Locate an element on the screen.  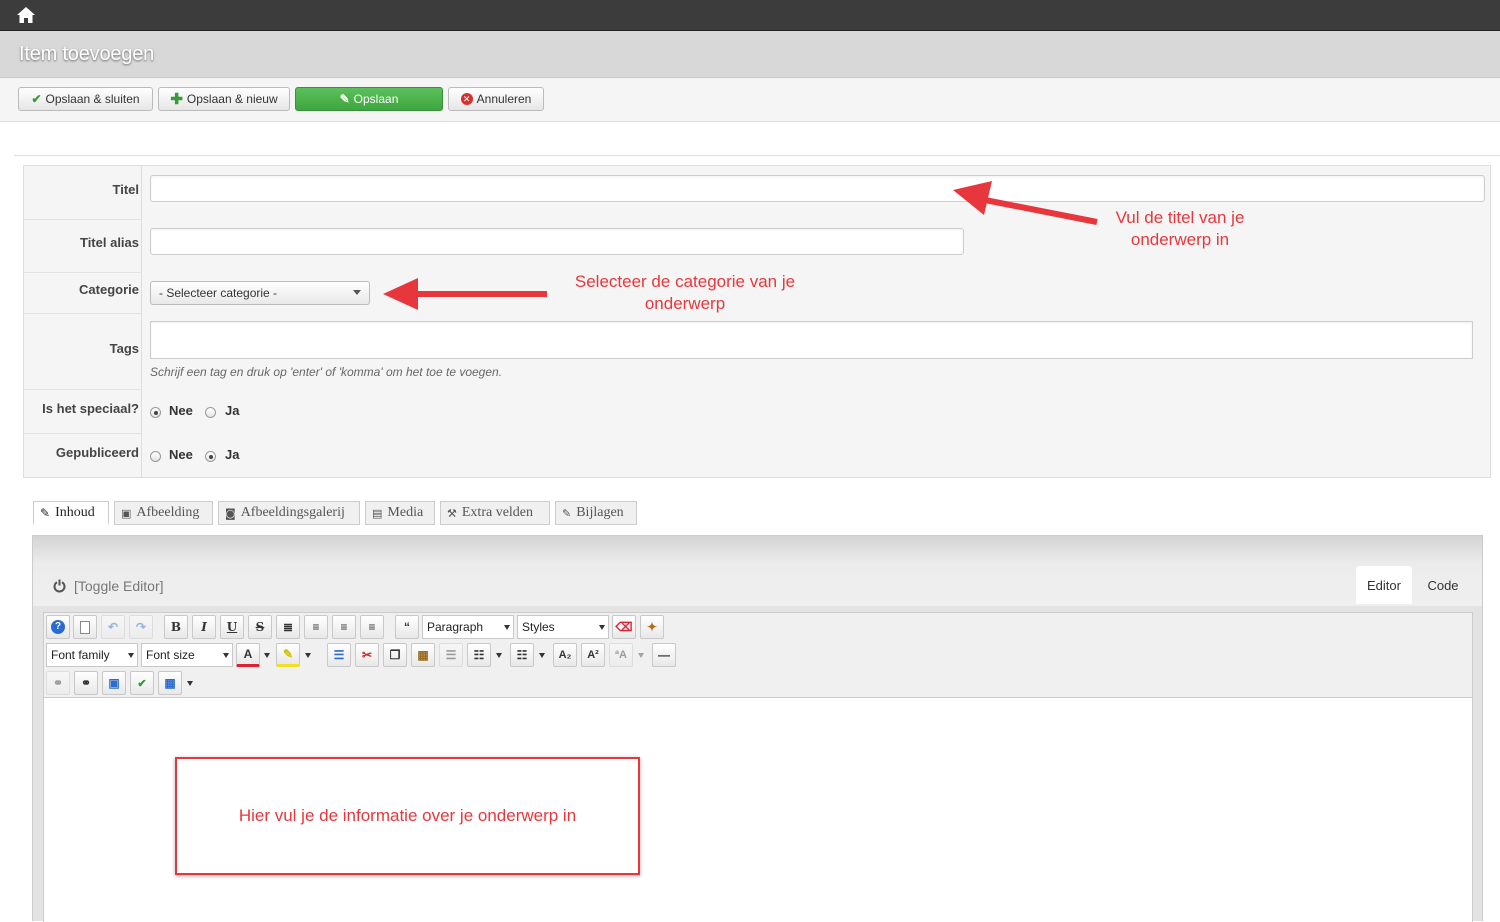
format-select: Paragraph is located at coordinates (468, 627).